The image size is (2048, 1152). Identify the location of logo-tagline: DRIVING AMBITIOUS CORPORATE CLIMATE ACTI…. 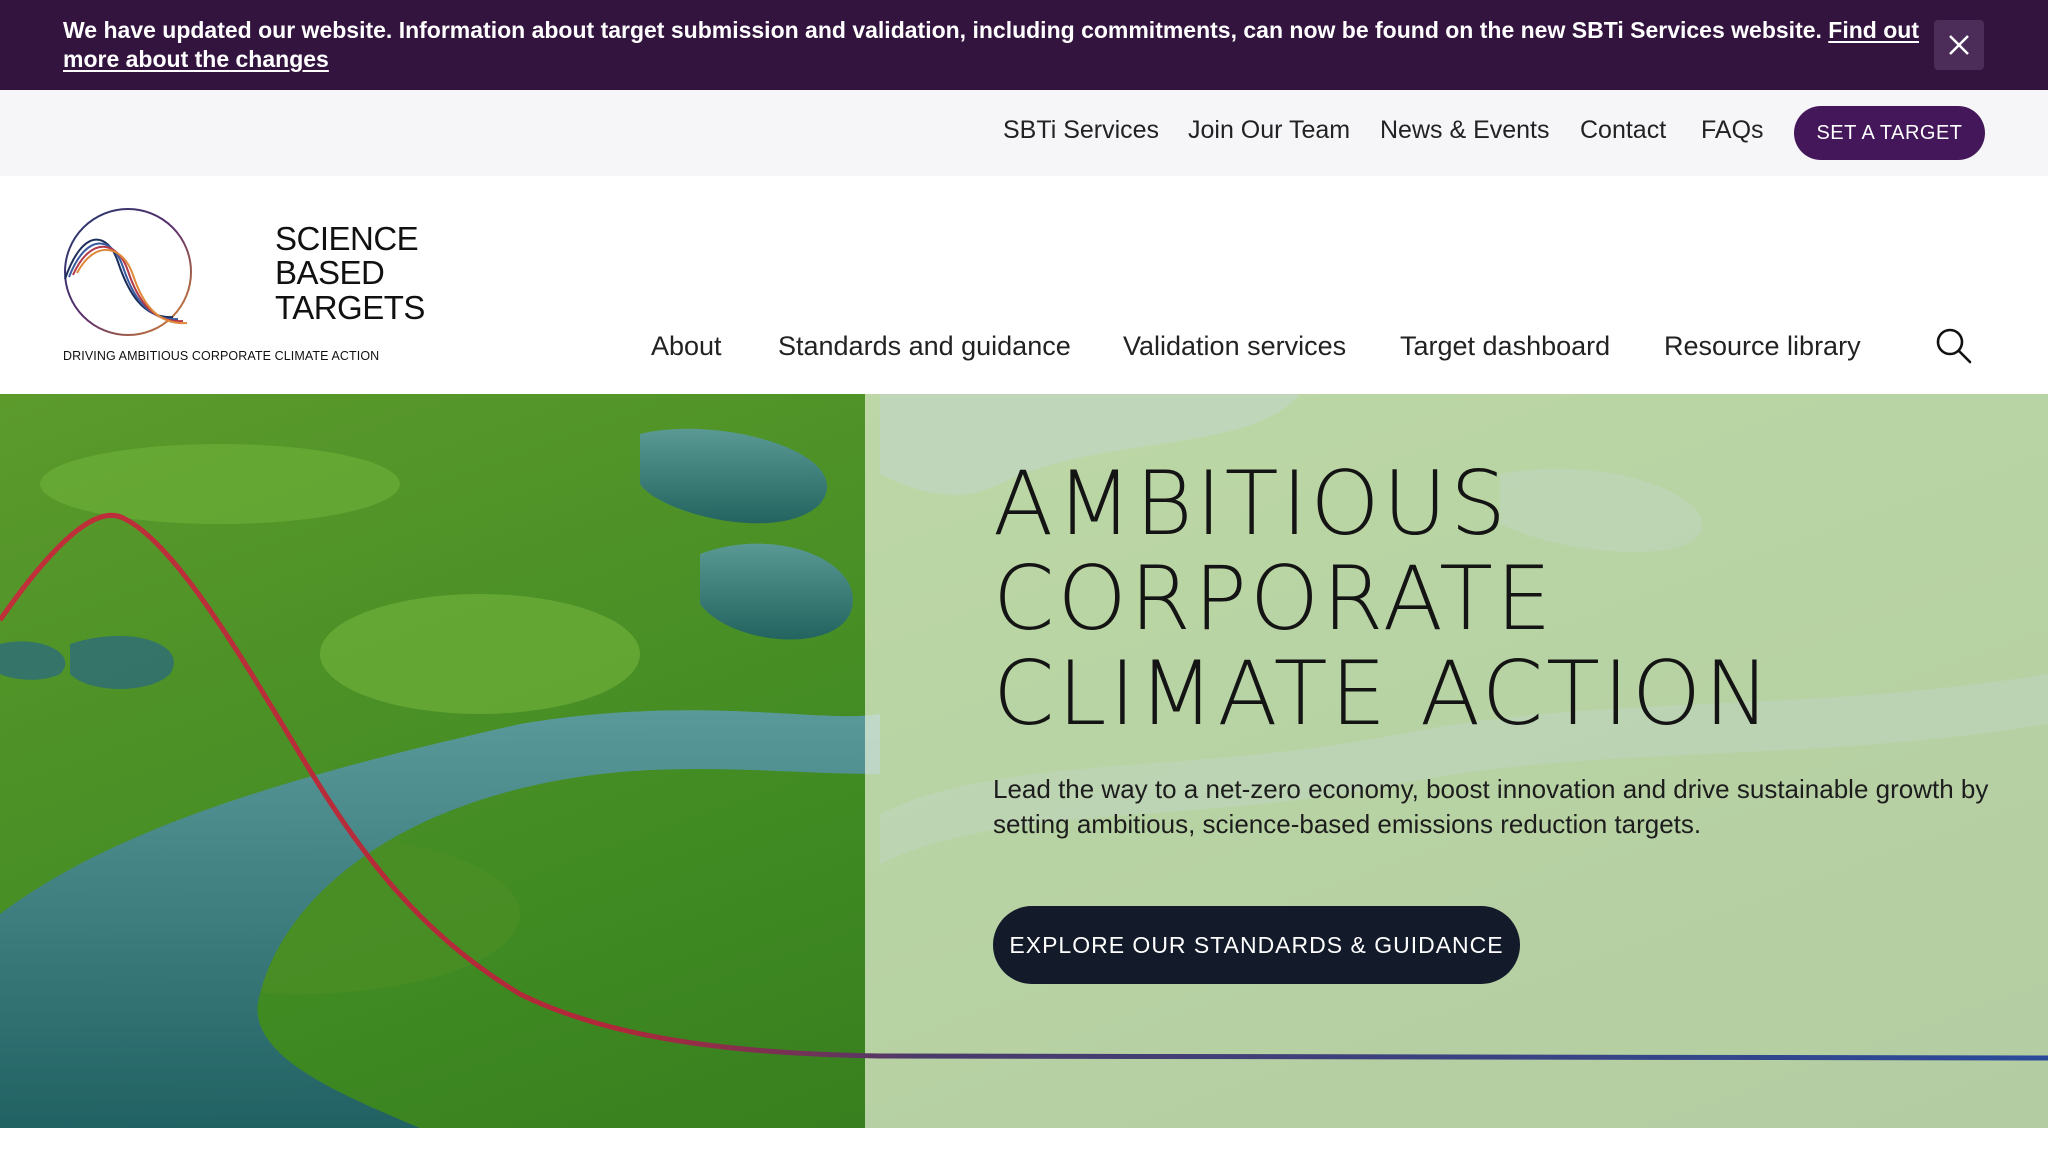
(221, 356).